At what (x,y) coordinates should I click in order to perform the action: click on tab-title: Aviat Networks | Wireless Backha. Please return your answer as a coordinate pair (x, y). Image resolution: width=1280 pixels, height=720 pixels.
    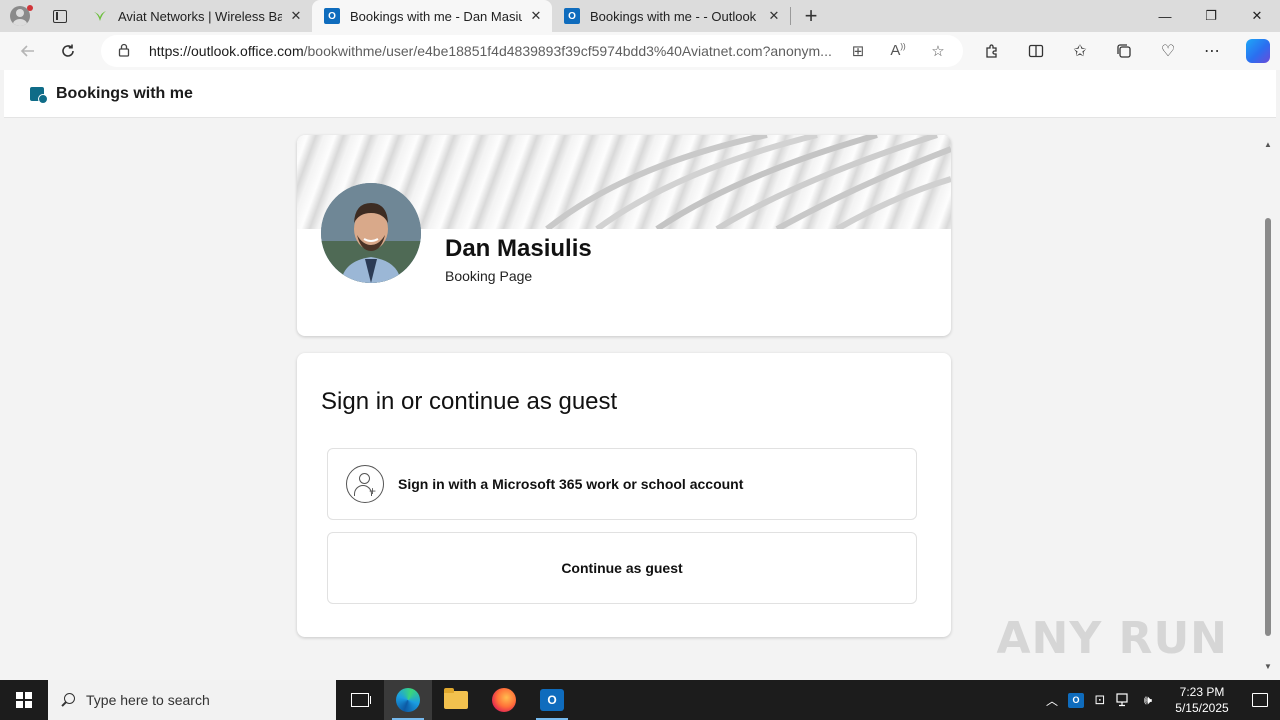
    Looking at the image, I should click on (200, 16).